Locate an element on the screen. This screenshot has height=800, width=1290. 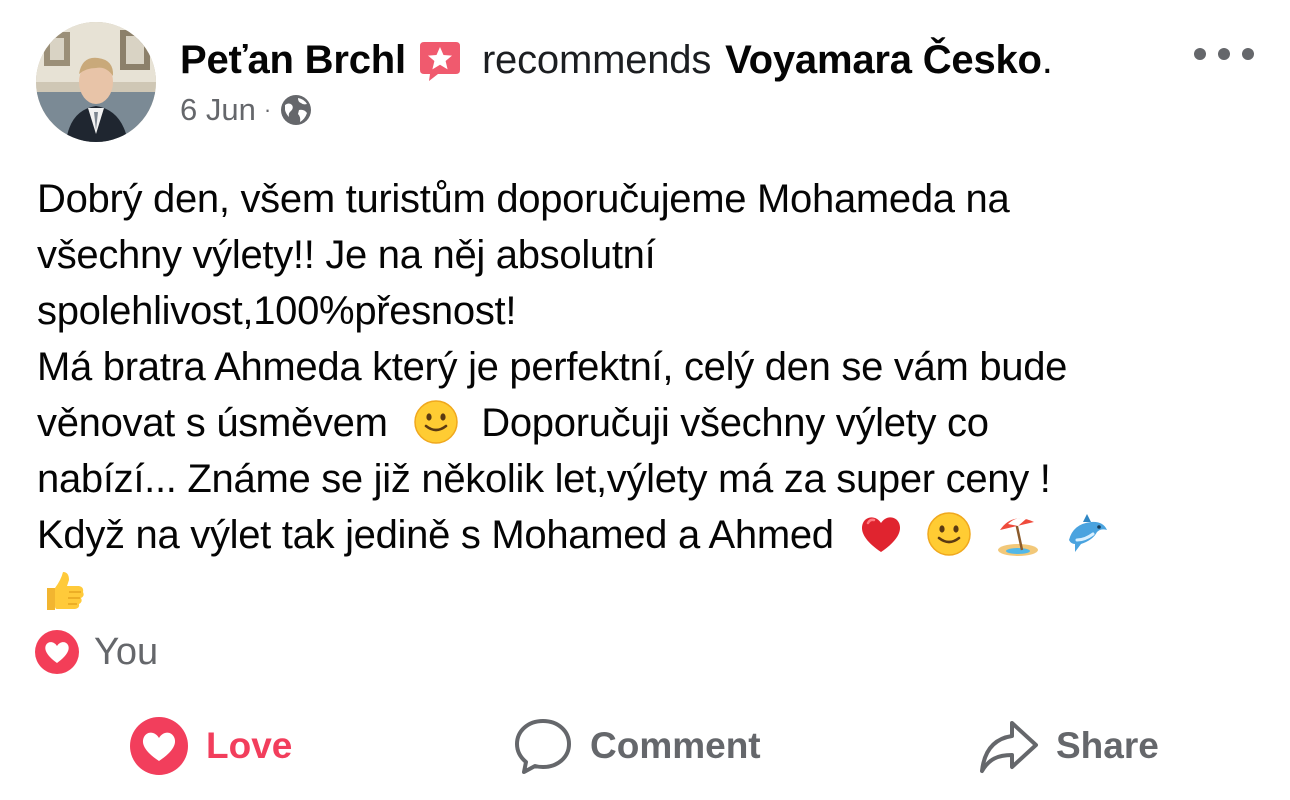
post-action-bar: Love Comment Share is located at coordinates (645, 746).